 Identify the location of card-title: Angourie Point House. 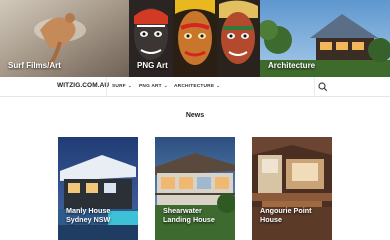
(286, 215).